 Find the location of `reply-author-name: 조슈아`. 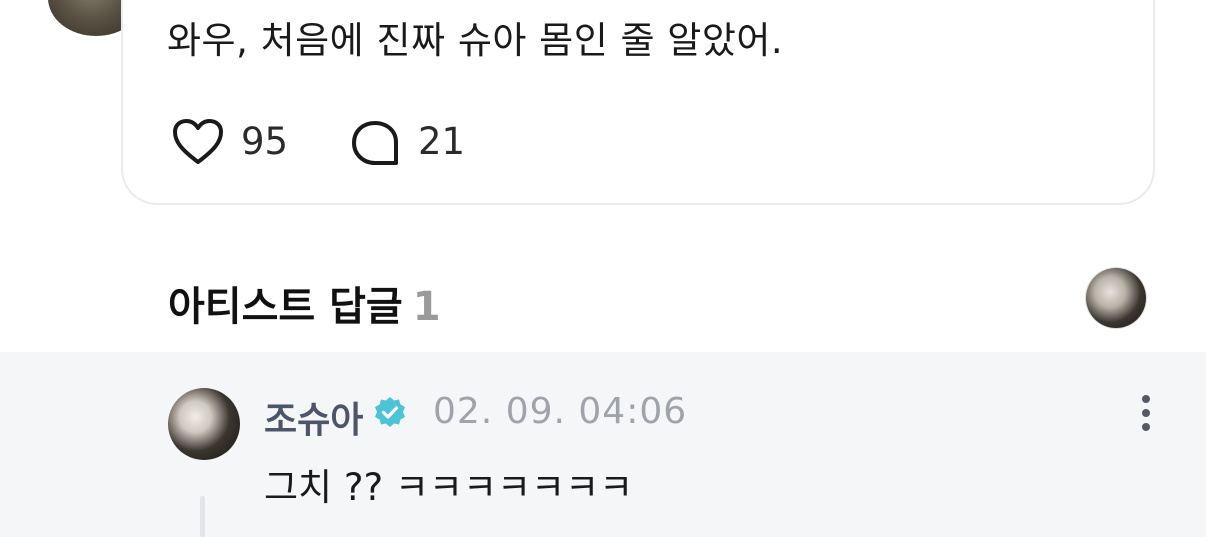

reply-author-name: 조슈아 is located at coordinates (313, 417).